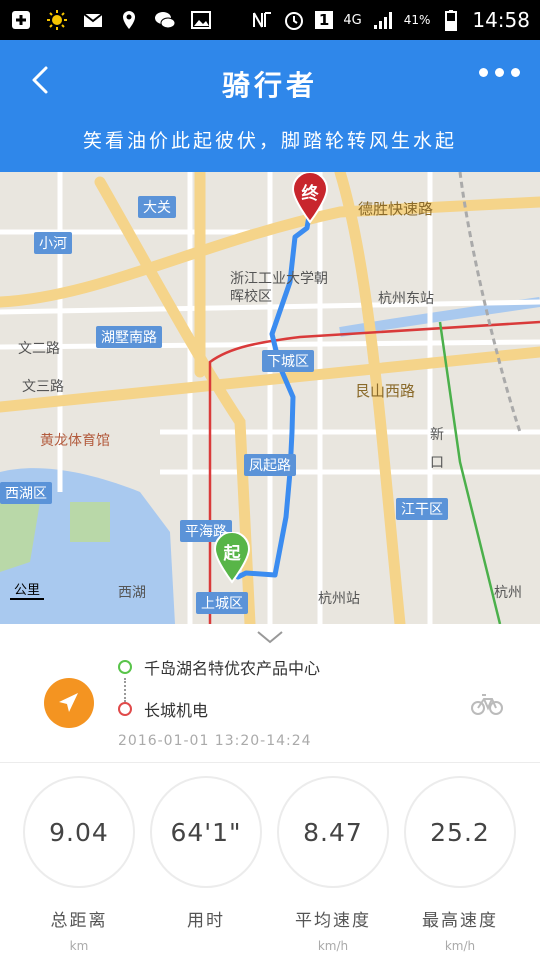 The height and width of the screenshot is (960, 540). I want to click on map-label-desheng-road: 德胜快速路, so click(396, 209).